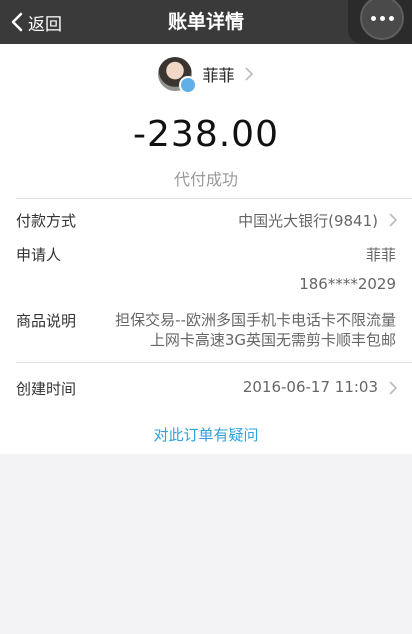  Describe the element at coordinates (206, 22) in the screenshot. I see `navigation-bar: 返回 账单详情` at that location.